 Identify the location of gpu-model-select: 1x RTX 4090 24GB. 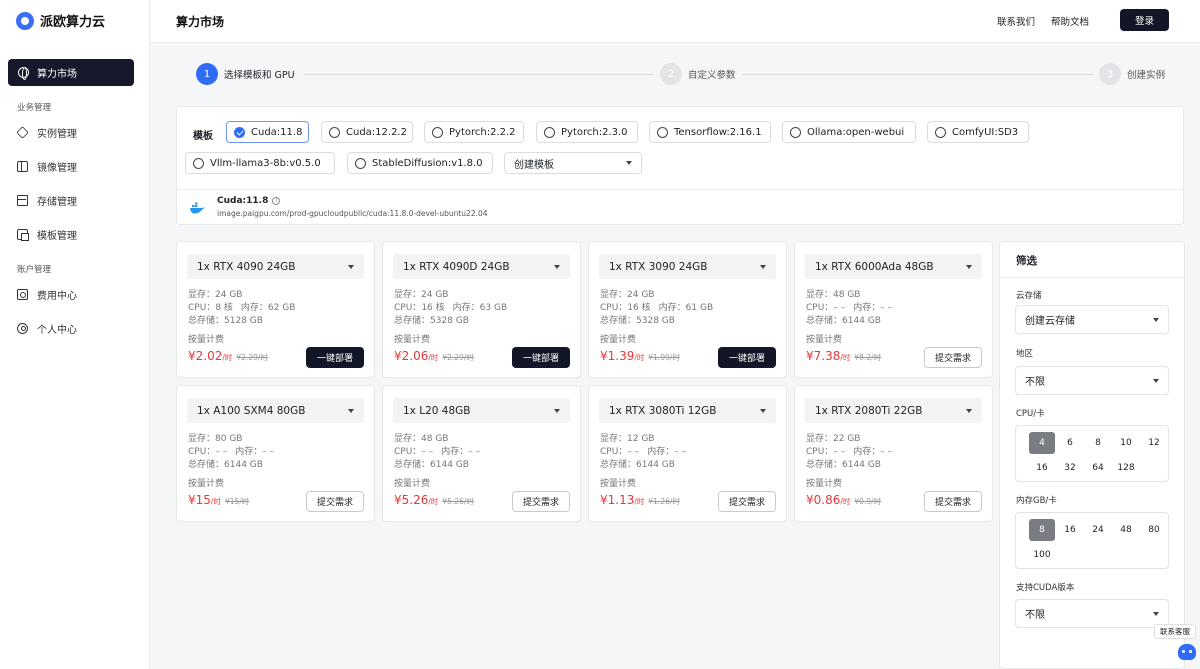
(275, 266).